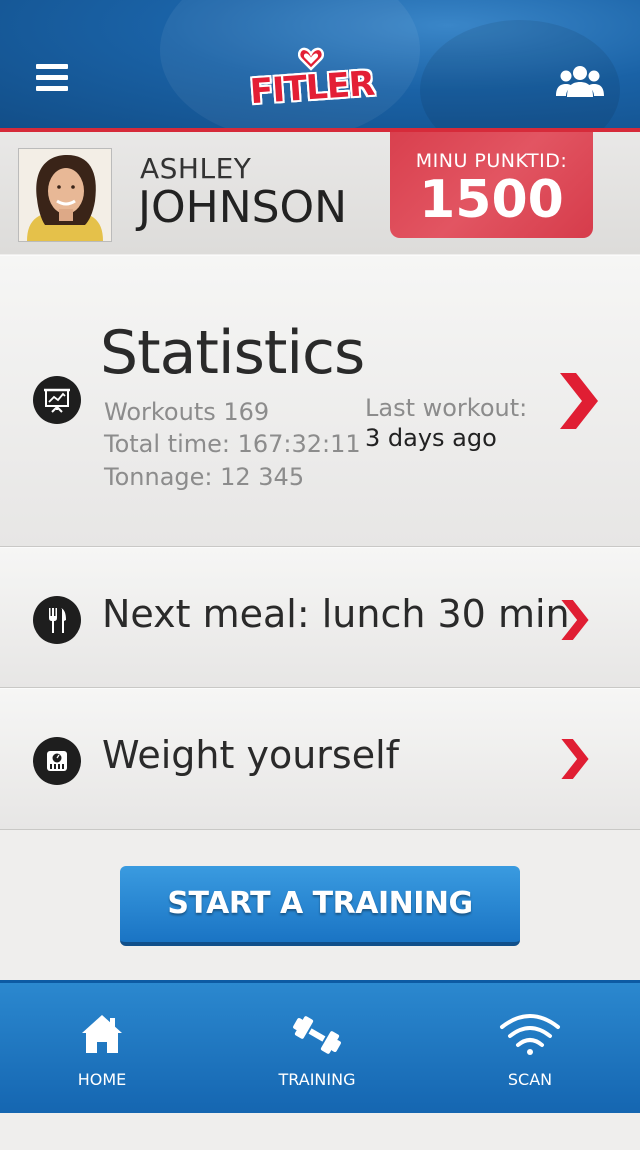  Describe the element at coordinates (102, 1079) in the screenshot. I see `nav-label-home: HOME` at that location.